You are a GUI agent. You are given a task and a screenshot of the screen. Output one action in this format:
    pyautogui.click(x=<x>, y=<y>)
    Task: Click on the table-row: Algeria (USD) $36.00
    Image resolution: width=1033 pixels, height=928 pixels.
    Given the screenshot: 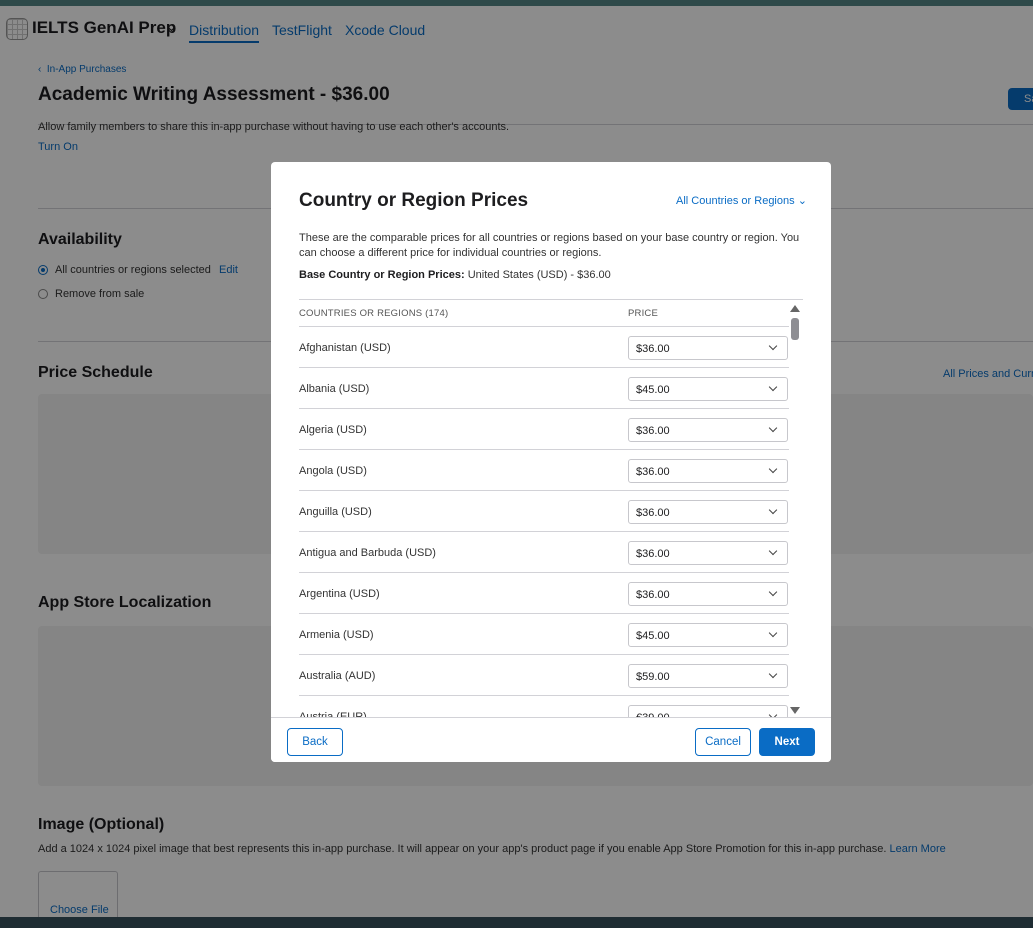 What is the action you would take?
    pyautogui.click(x=544, y=429)
    